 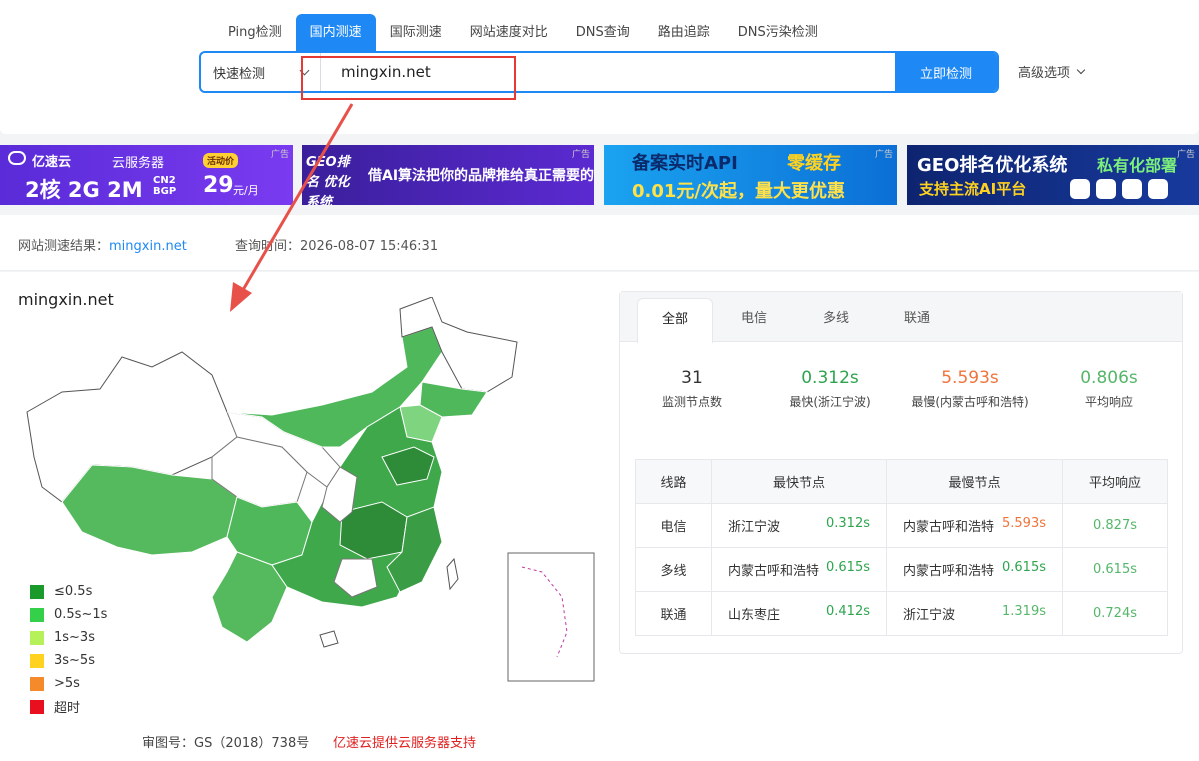 What do you see at coordinates (754, 320) in the screenshot?
I see `tab-telecom: 电信` at bounding box center [754, 320].